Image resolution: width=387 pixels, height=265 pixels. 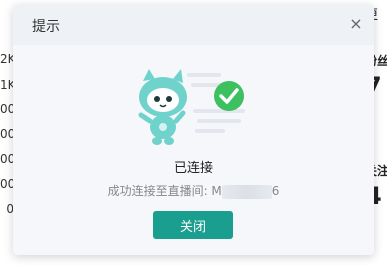 What do you see at coordinates (10, 209) in the screenshot?
I see `axis-tick-label: 0` at bounding box center [10, 209].